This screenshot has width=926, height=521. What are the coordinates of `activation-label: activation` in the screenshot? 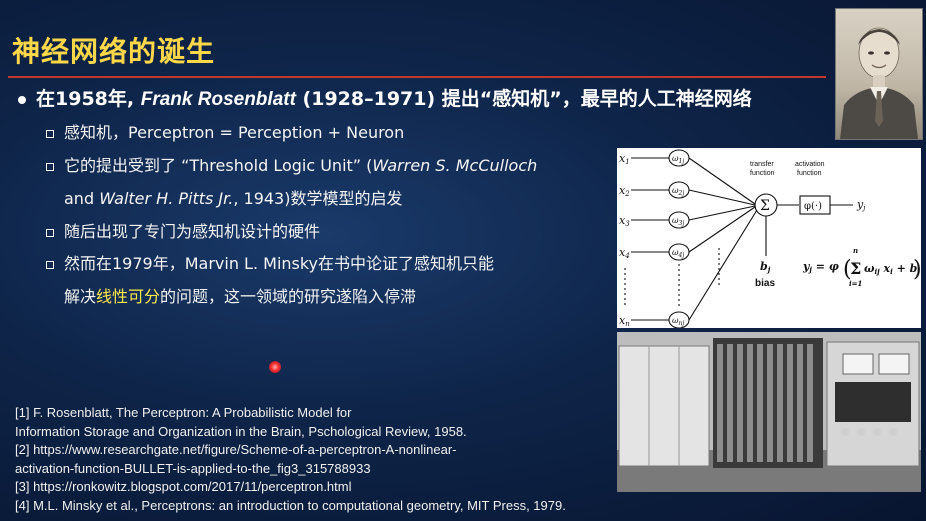 It's located at (810, 164).